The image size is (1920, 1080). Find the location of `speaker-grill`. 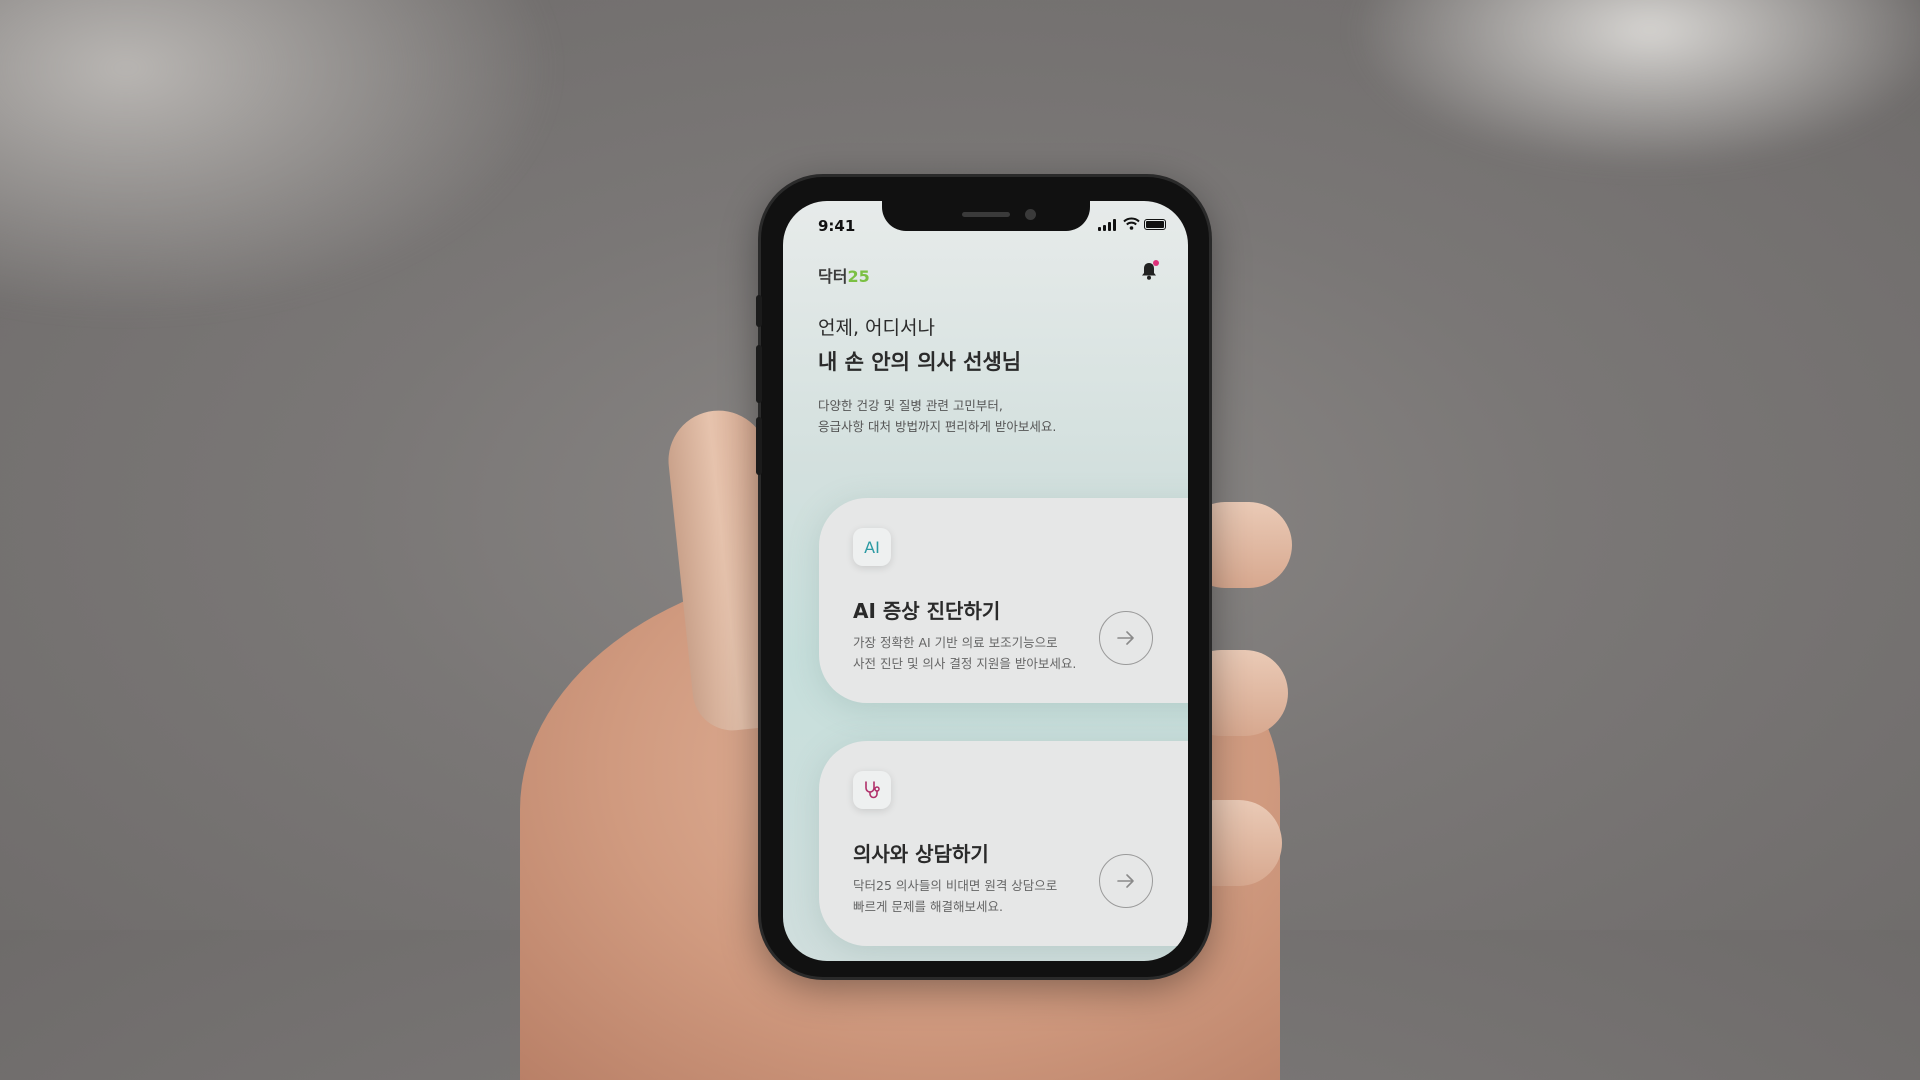

speaker-grill is located at coordinates (986, 214).